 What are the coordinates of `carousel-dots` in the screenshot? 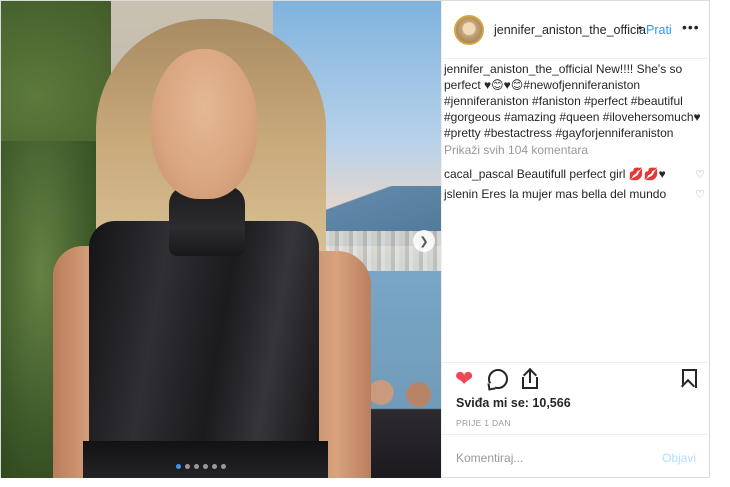 It's located at (201, 466).